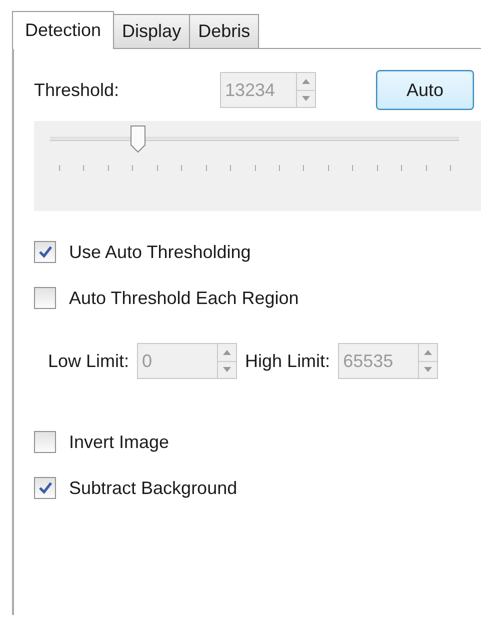 The image size is (481, 625). What do you see at coordinates (89, 361) in the screenshot?
I see `field-label: Low Limit:` at bounding box center [89, 361].